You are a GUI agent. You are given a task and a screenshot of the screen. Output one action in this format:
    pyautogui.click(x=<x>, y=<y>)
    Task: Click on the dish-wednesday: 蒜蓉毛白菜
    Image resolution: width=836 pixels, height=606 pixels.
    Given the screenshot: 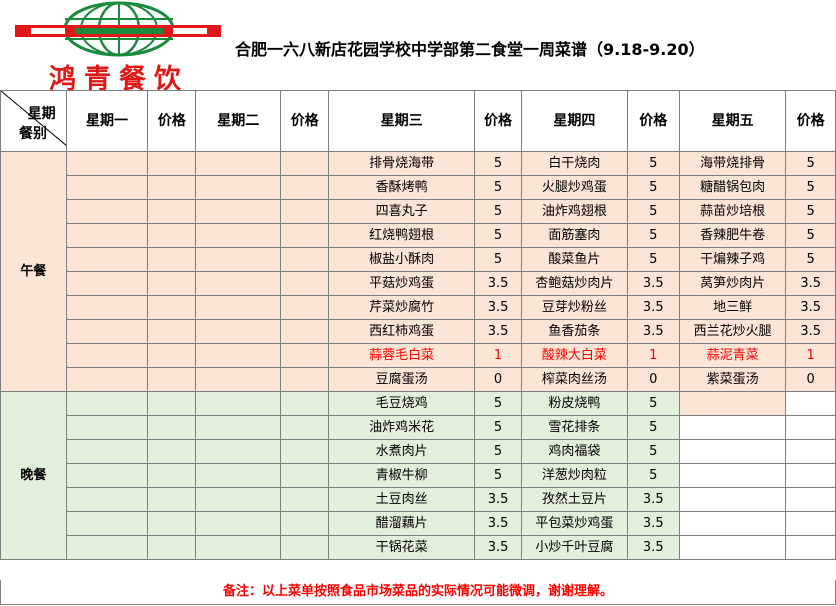 What is the action you would take?
    pyautogui.click(x=402, y=355)
    